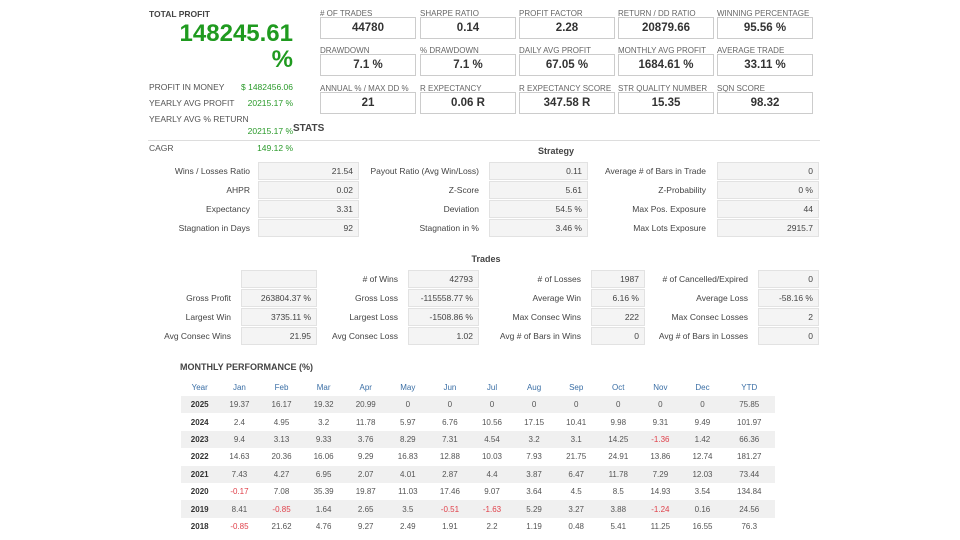  What do you see at coordinates (768, 228) in the screenshot?
I see `stat-value: 2915.7` at bounding box center [768, 228].